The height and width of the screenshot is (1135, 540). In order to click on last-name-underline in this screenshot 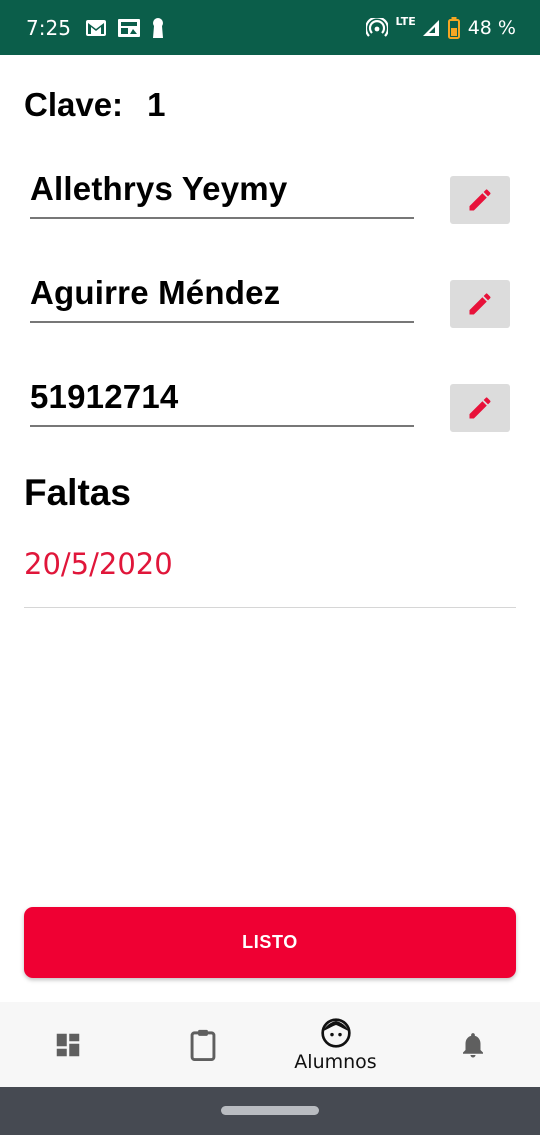, I will do `click(222, 322)`.